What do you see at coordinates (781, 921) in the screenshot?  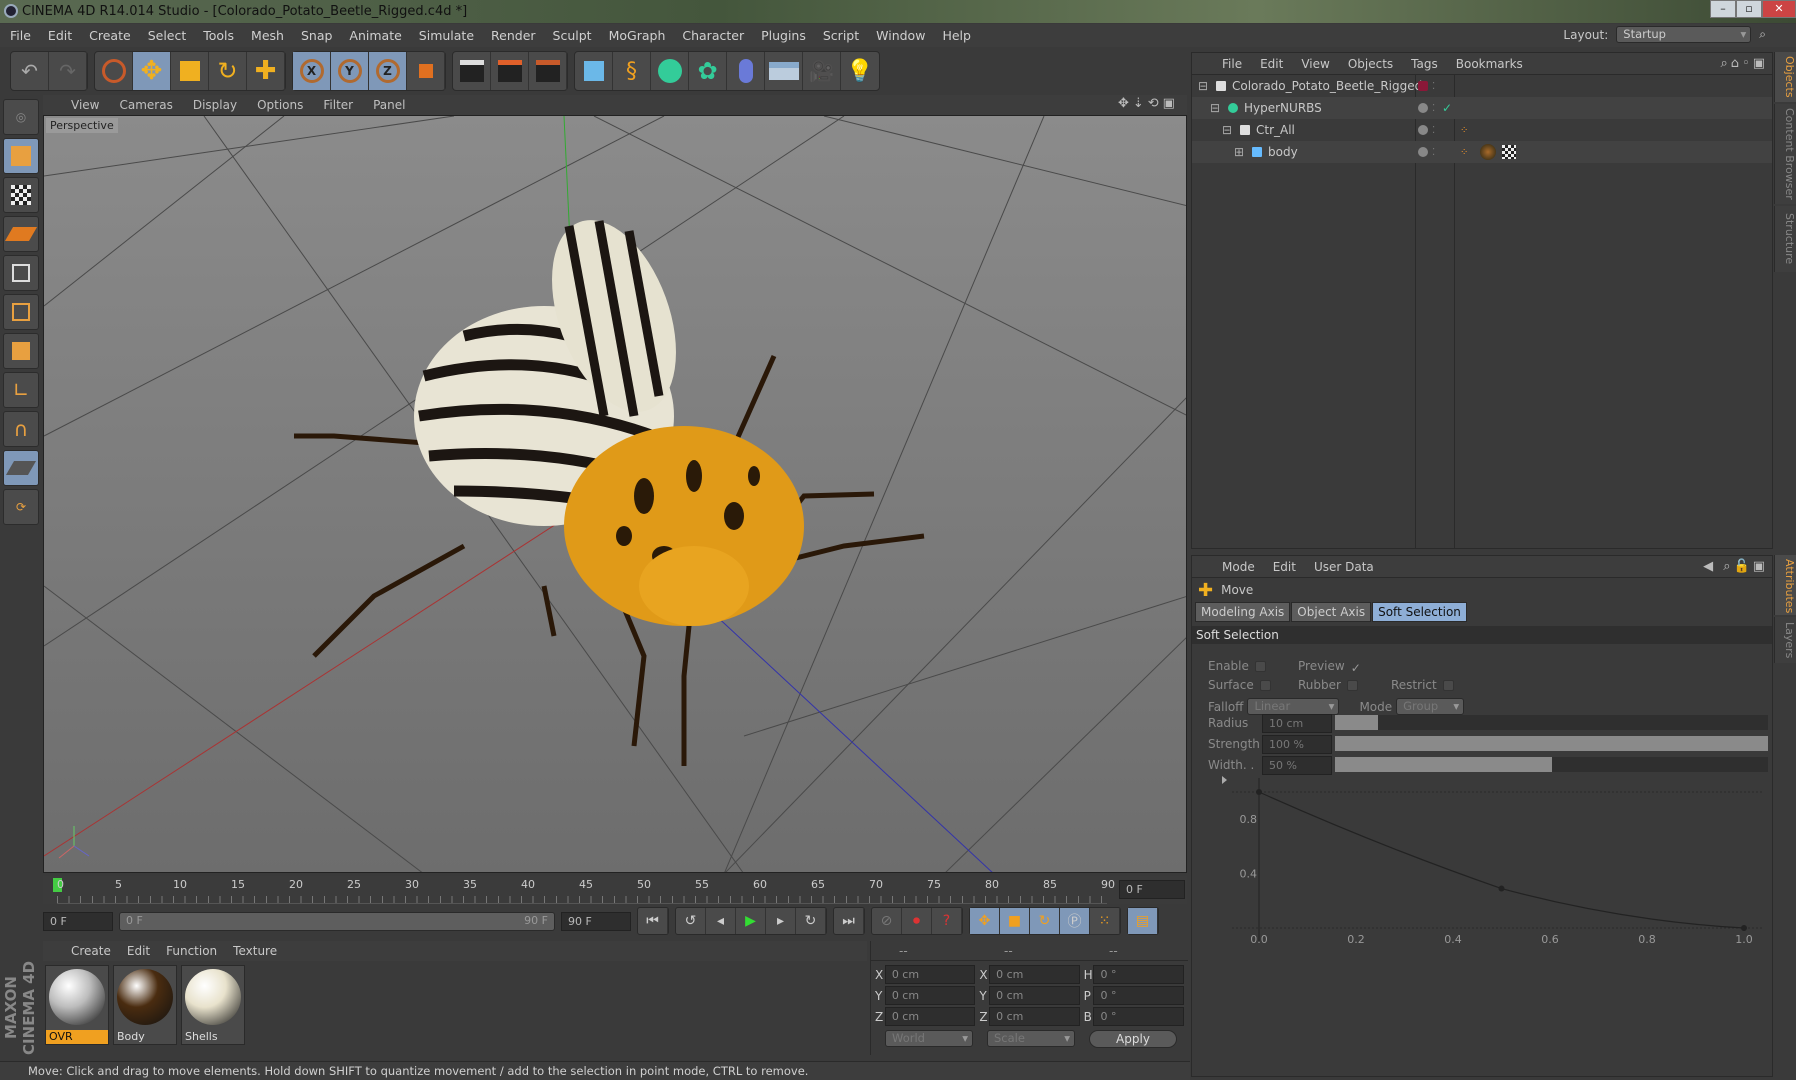 I see `next-frame-button: ▸` at bounding box center [781, 921].